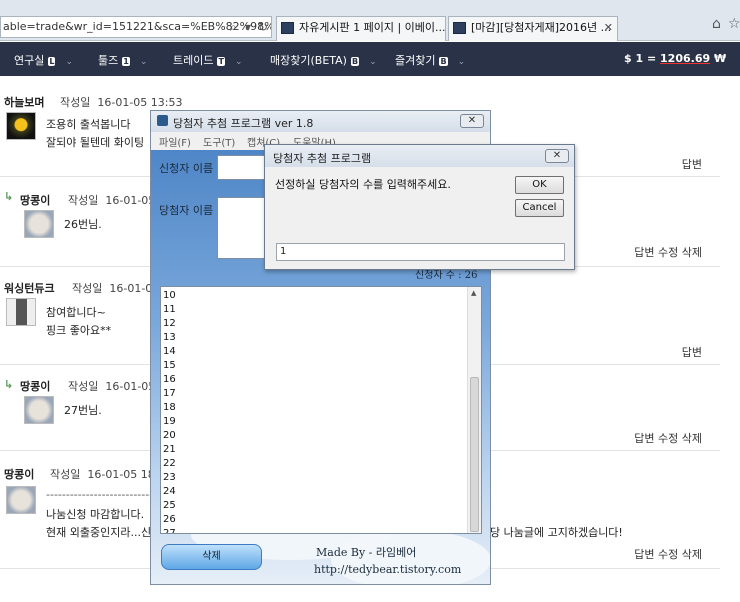  Describe the element at coordinates (95, 142) in the screenshot. I see `comment-text: 잘되야 될텐데 화이팅` at that location.